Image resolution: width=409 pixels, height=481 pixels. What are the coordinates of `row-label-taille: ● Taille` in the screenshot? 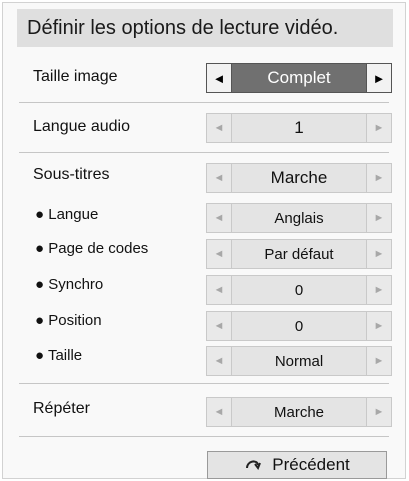 It's located at (59, 355).